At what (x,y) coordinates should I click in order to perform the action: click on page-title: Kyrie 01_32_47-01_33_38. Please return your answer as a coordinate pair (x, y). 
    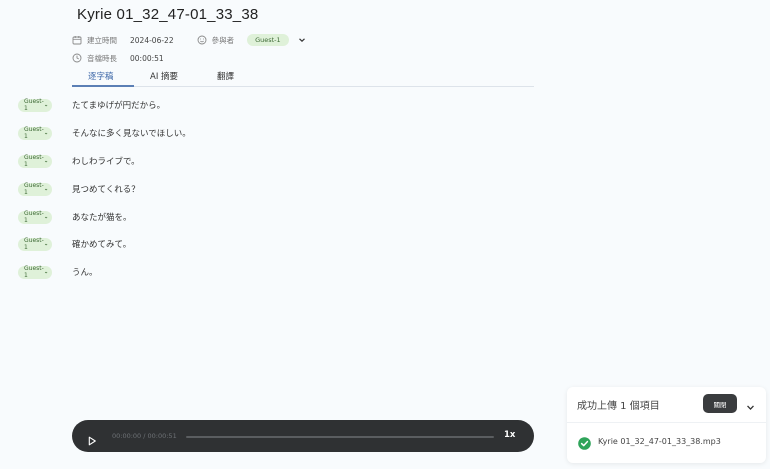
    Looking at the image, I should click on (168, 14).